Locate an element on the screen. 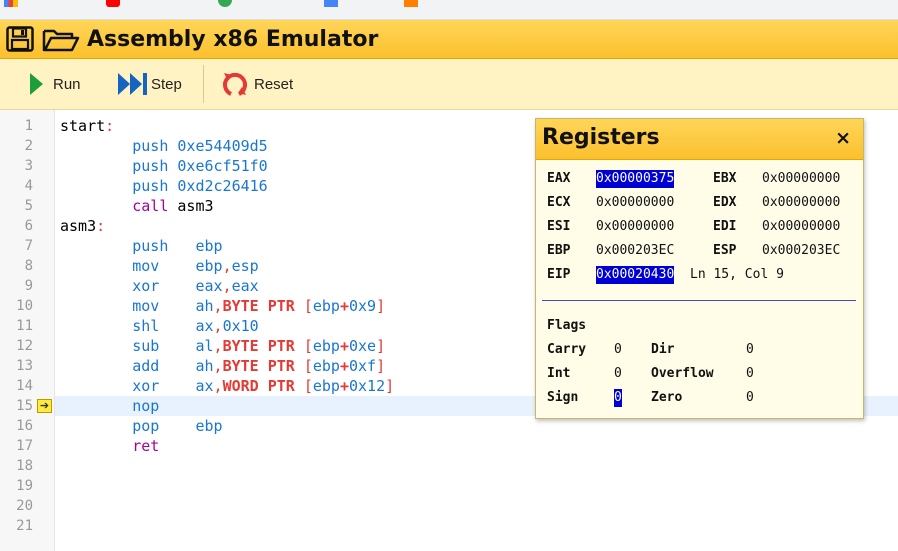 This screenshot has width=898, height=551. register-ecx-value: 0x00000000 is located at coordinates (635, 202).